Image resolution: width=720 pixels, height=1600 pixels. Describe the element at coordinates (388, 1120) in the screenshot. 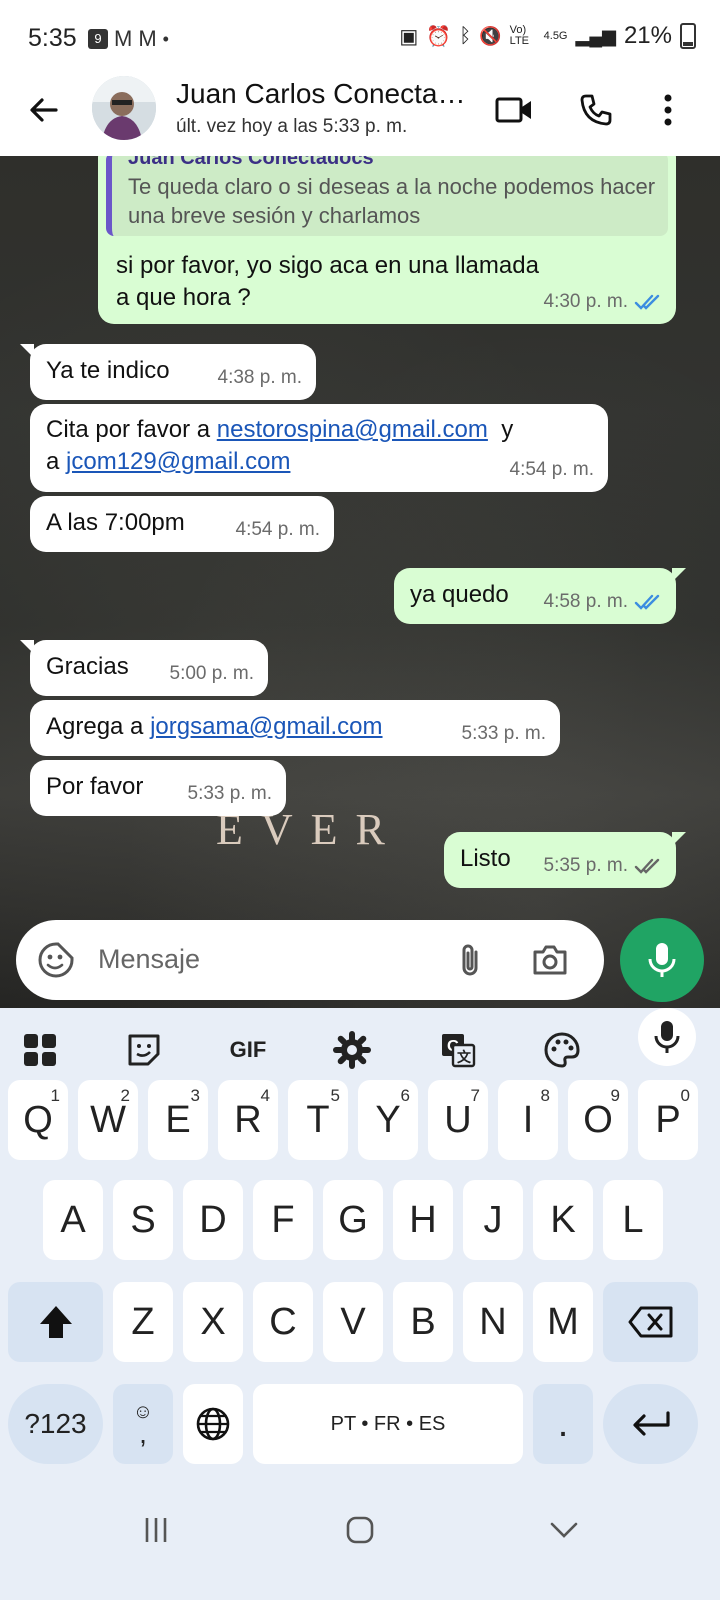

I see `key-y: Y6` at that location.